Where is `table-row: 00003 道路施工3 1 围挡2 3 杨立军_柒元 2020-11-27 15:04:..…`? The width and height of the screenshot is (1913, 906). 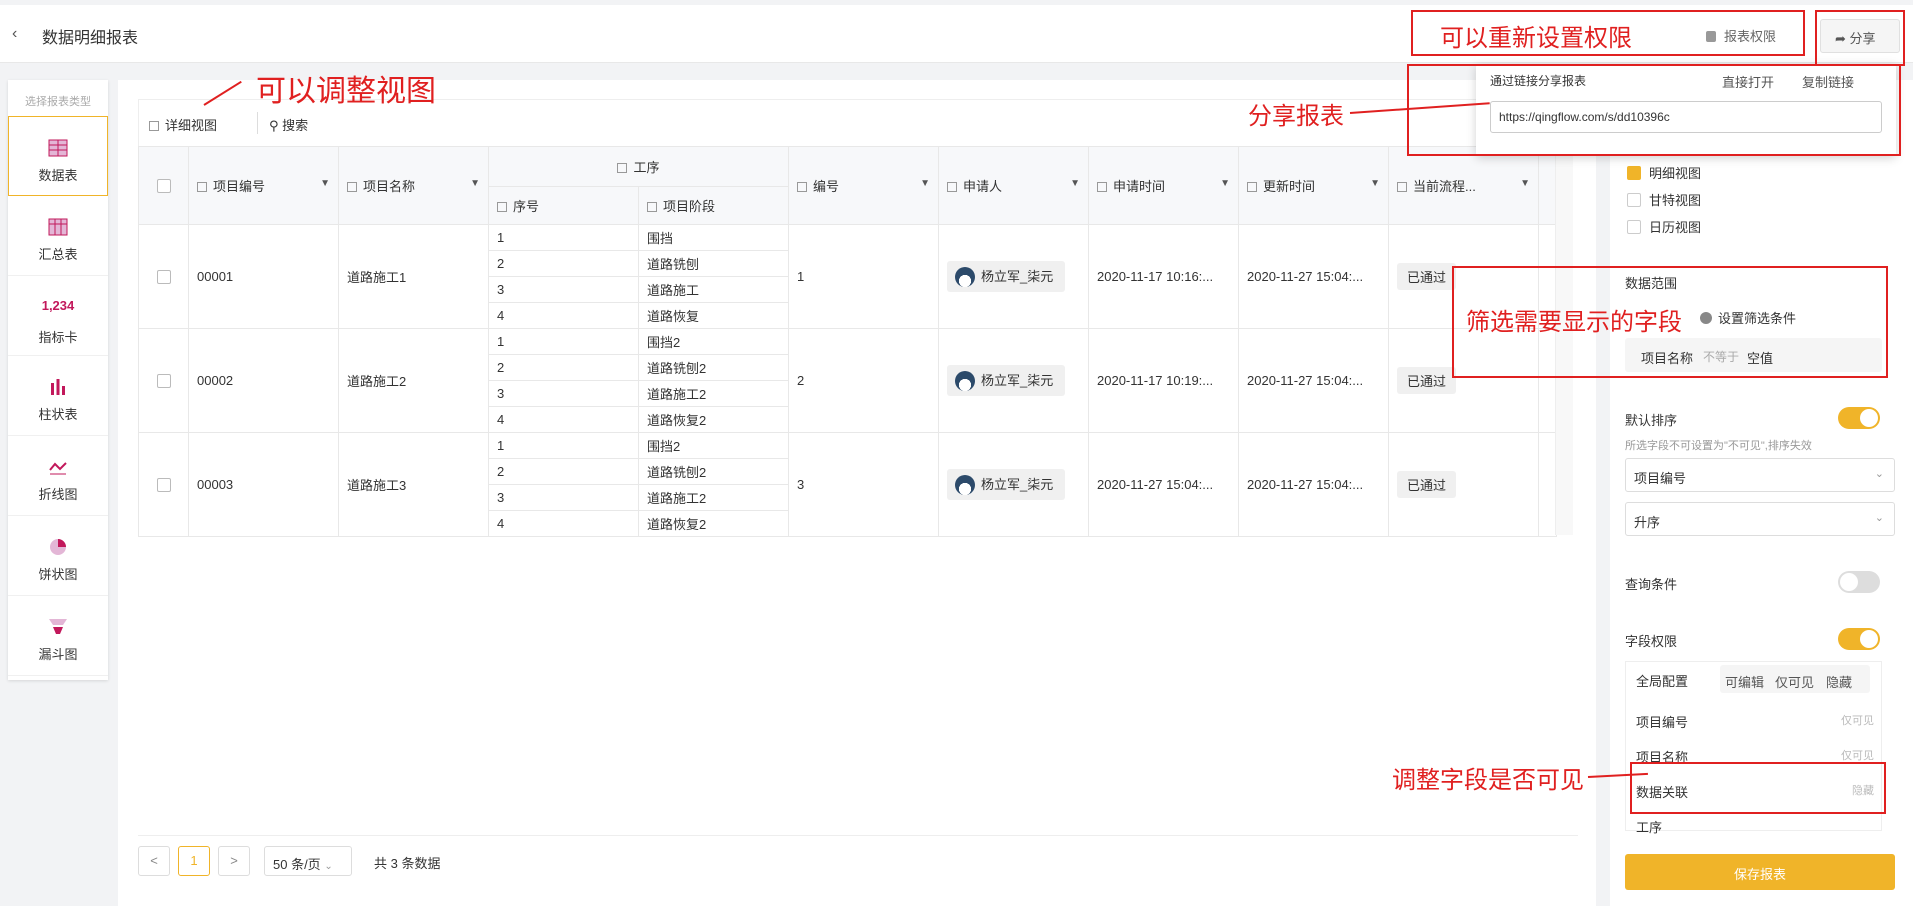
table-row: 00003 道路施工3 1 围挡2 3 杨立军_柒元 2020-11-27 15:04:..… is located at coordinates (847, 484).